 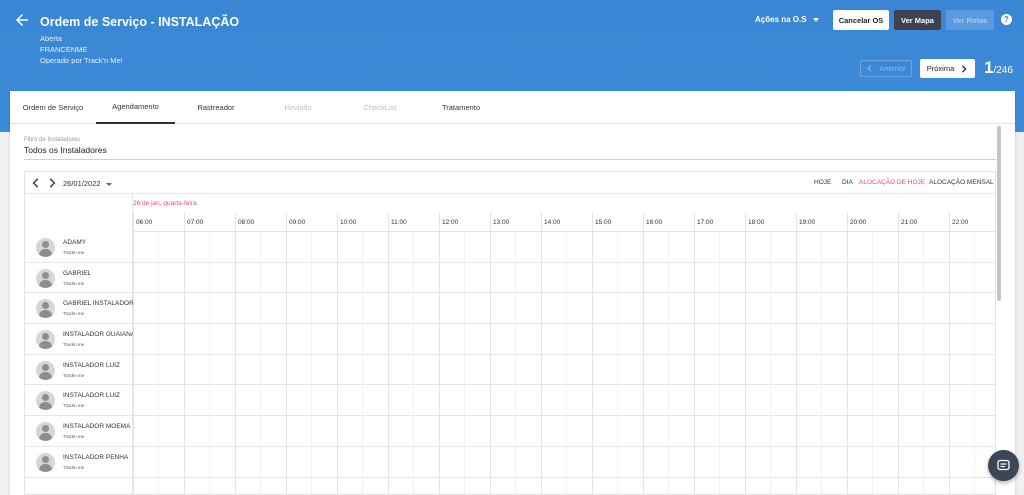 I want to click on date-value: 26/01/2022, so click(x=82, y=183).